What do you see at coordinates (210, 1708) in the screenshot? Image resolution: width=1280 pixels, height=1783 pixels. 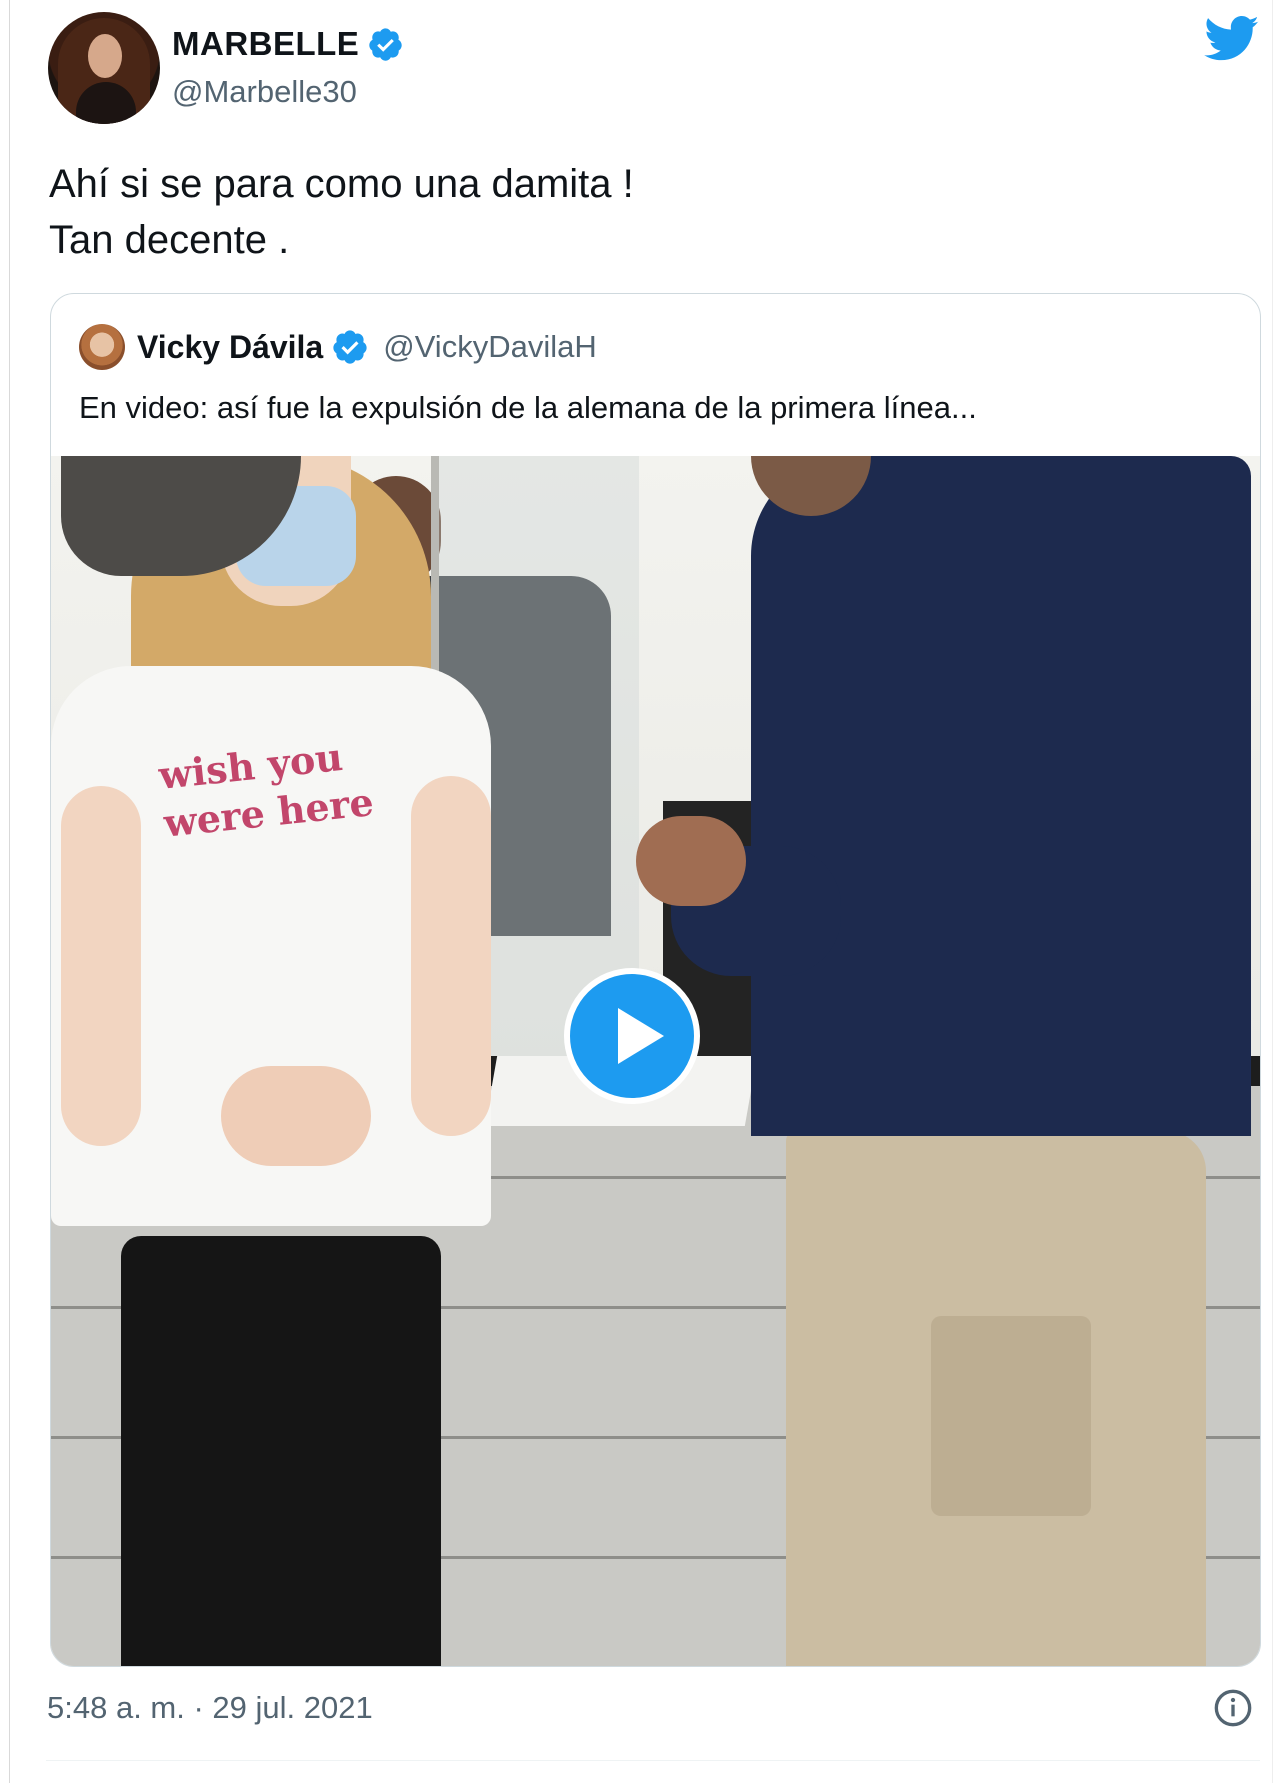 I see `tweet-timestamp: 5:48 a. m. · 29 jul. 2021` at bounding box center [210, 1708].